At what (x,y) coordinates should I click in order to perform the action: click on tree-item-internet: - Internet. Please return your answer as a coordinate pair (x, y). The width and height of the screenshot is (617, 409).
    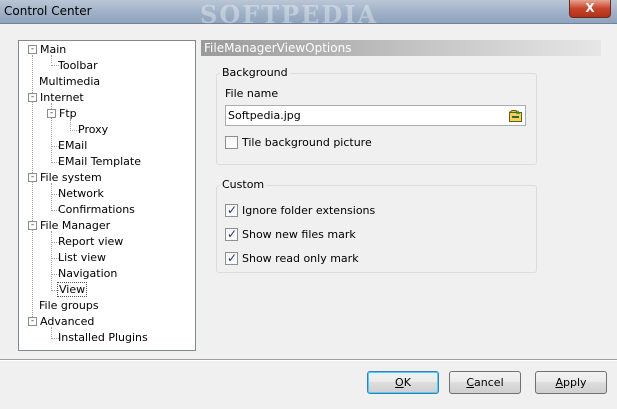
    Looking at the image, I should click on (56, 98).